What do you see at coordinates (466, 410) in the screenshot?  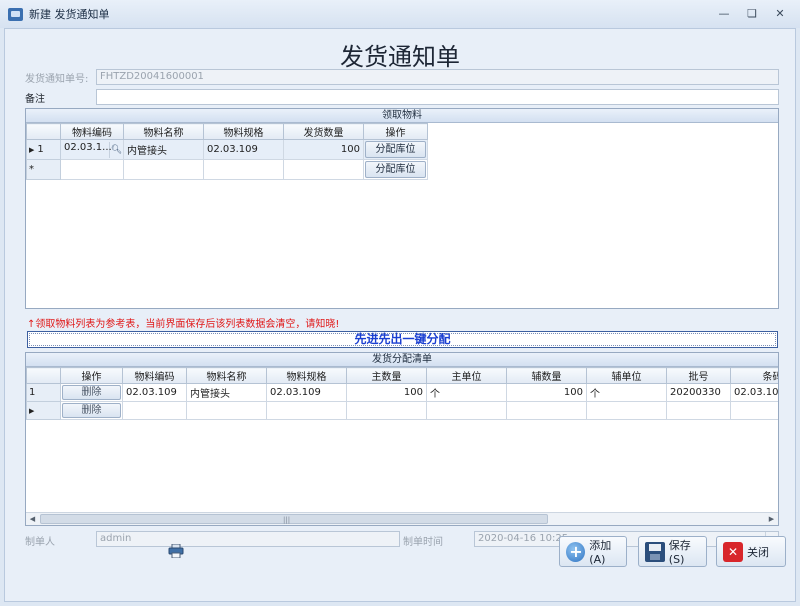 I see `main-unit-cell` at bounding box center [466, 410].